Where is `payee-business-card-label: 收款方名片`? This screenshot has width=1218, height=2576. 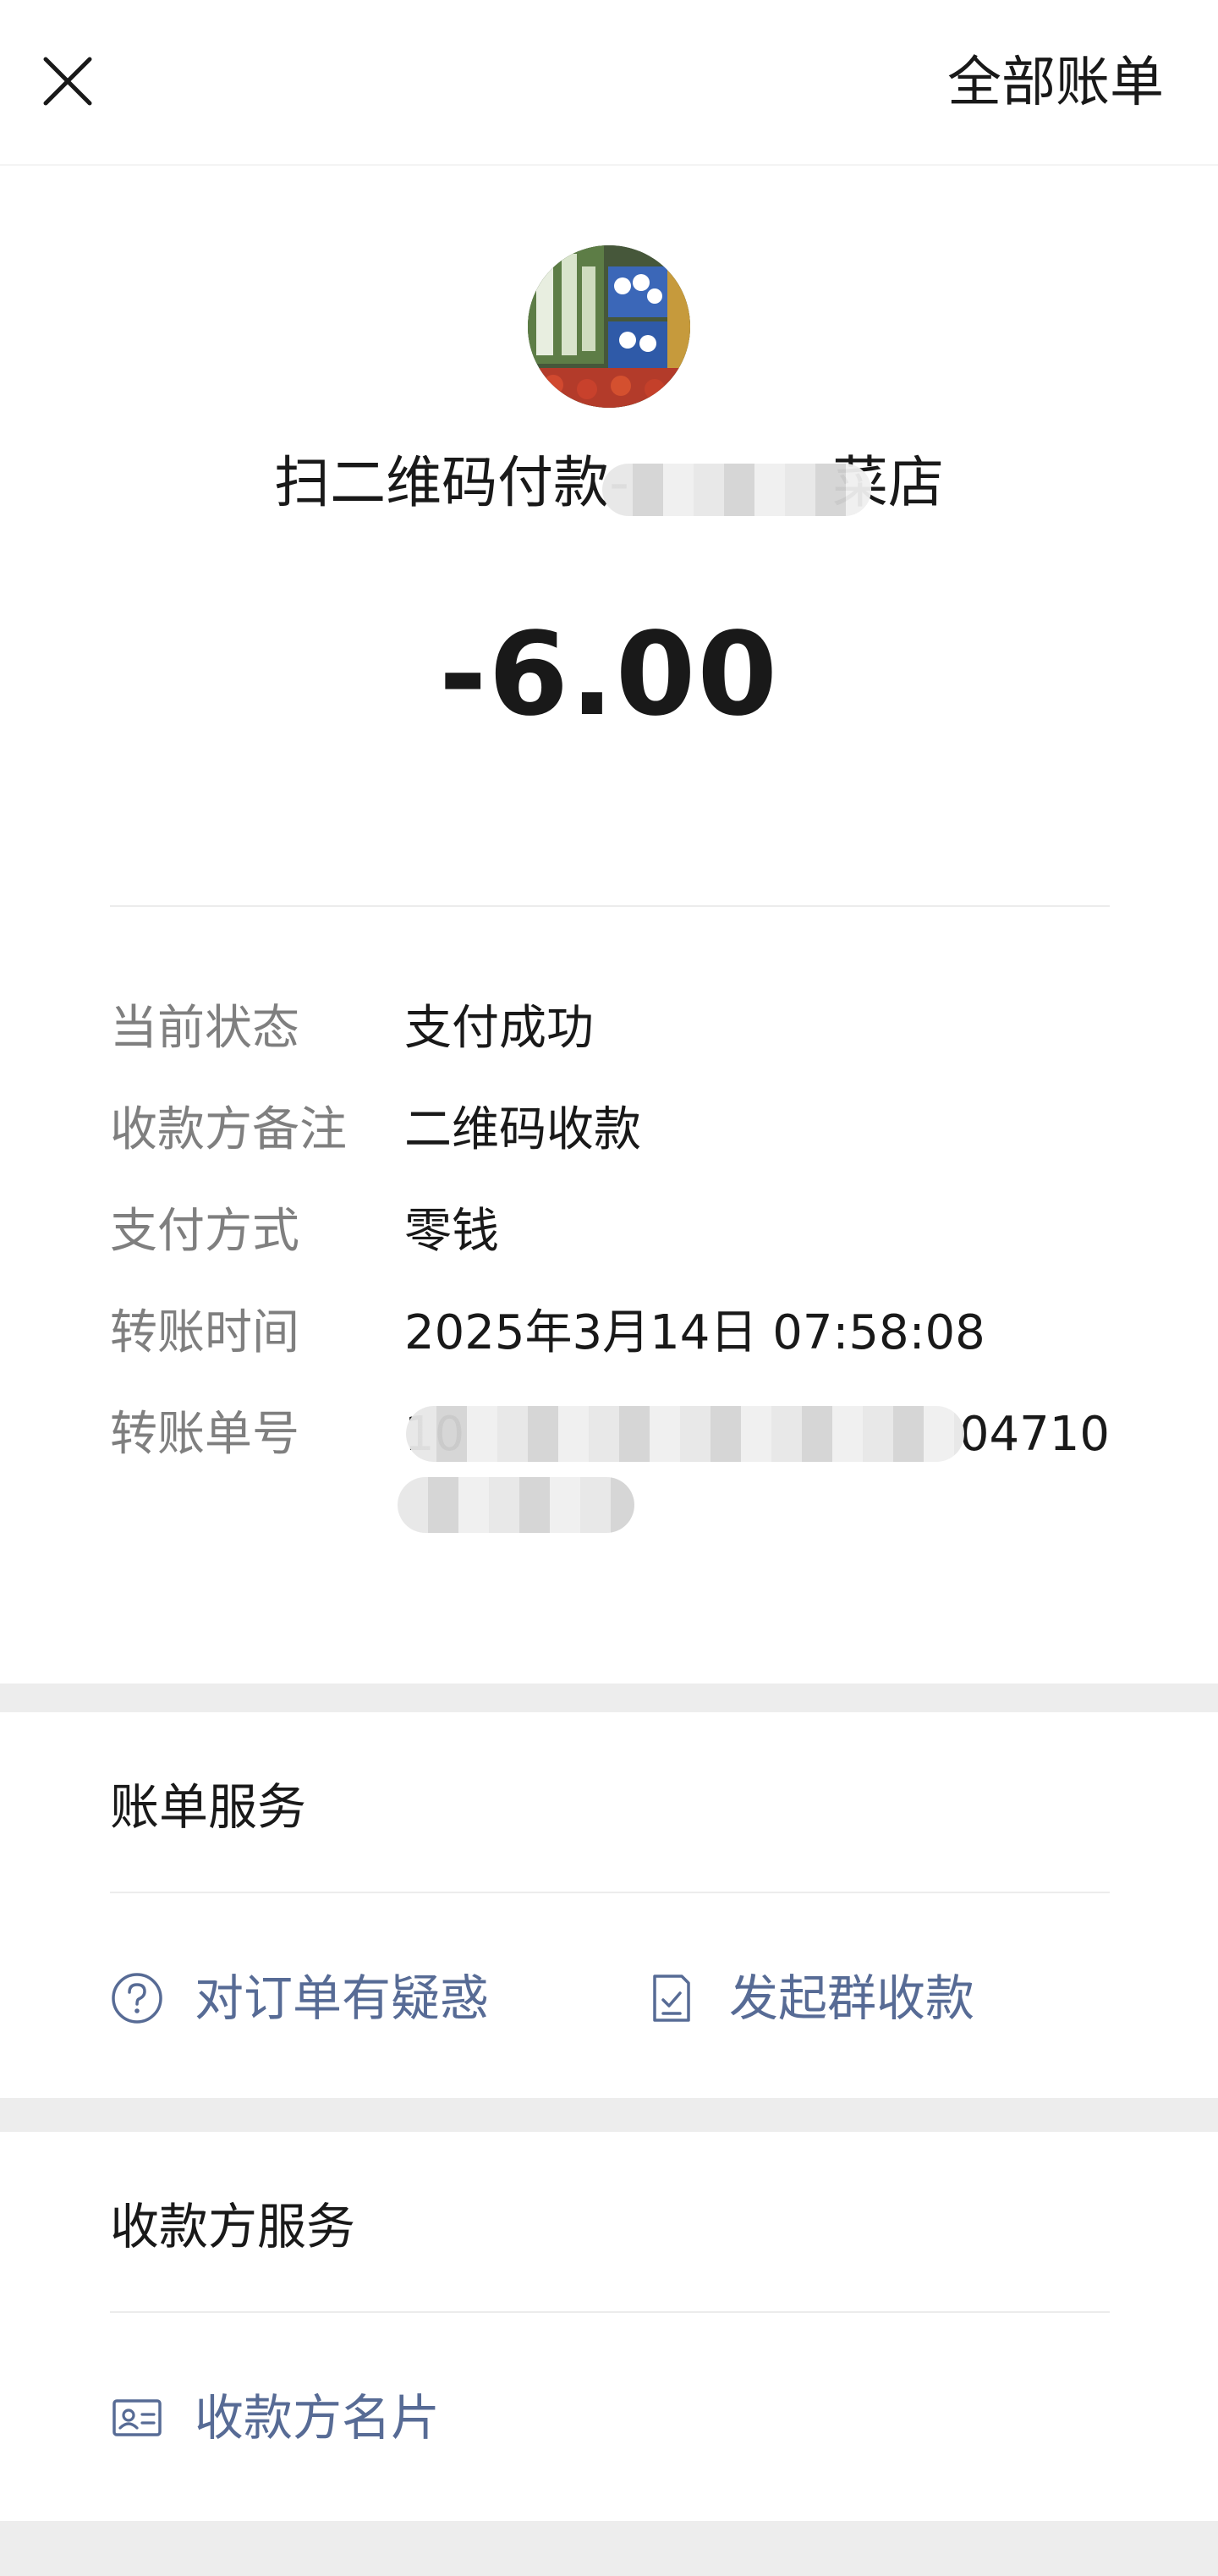
payee-business-card-label: 收款方名片 is located at coordinates (318, 2418).